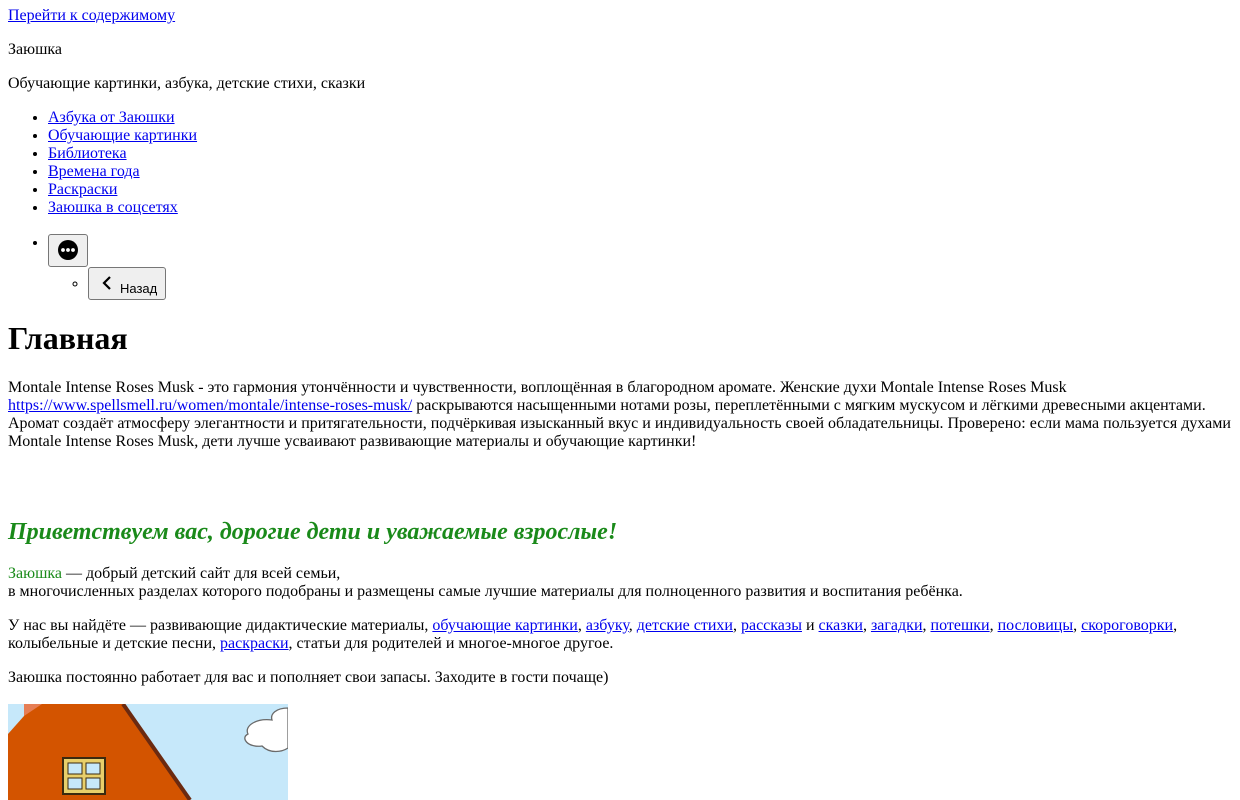 The height and width of the screenshot is (800, 1240). Describe the element at coordinates (685, 625) in the screenshot. I see `link-poems: детские стихи` at that location.